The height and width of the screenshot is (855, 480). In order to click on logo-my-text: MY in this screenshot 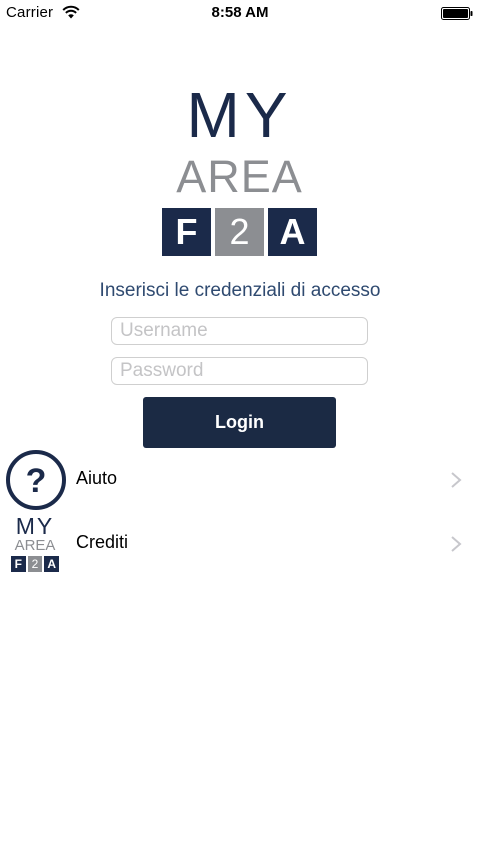, I will do `click(239, 115)`.